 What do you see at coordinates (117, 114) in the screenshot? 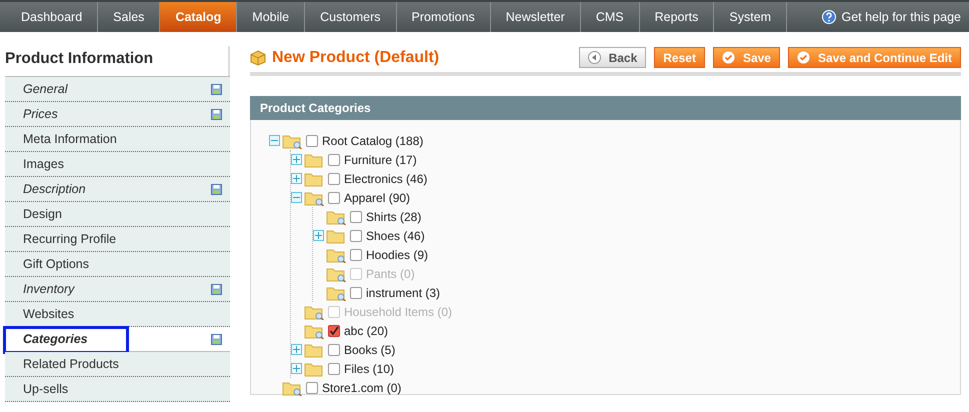
I see `sidebar-item: Prices` at bounding box center [117, 114].